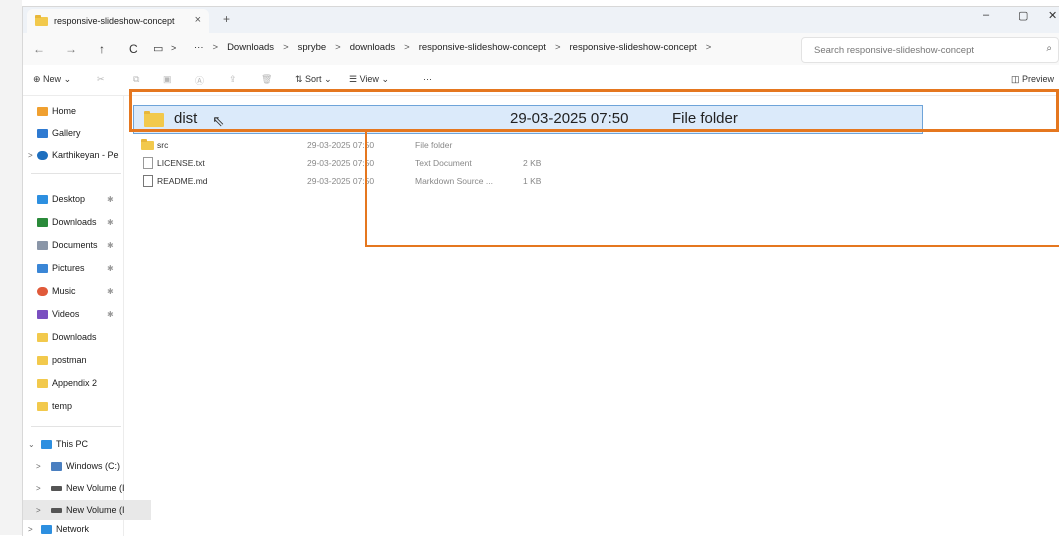 This screenshot has height=539, width=1059. Describe the element at coordinates (148, 163) in the screenshot. I see `text-file-icon` at that location.